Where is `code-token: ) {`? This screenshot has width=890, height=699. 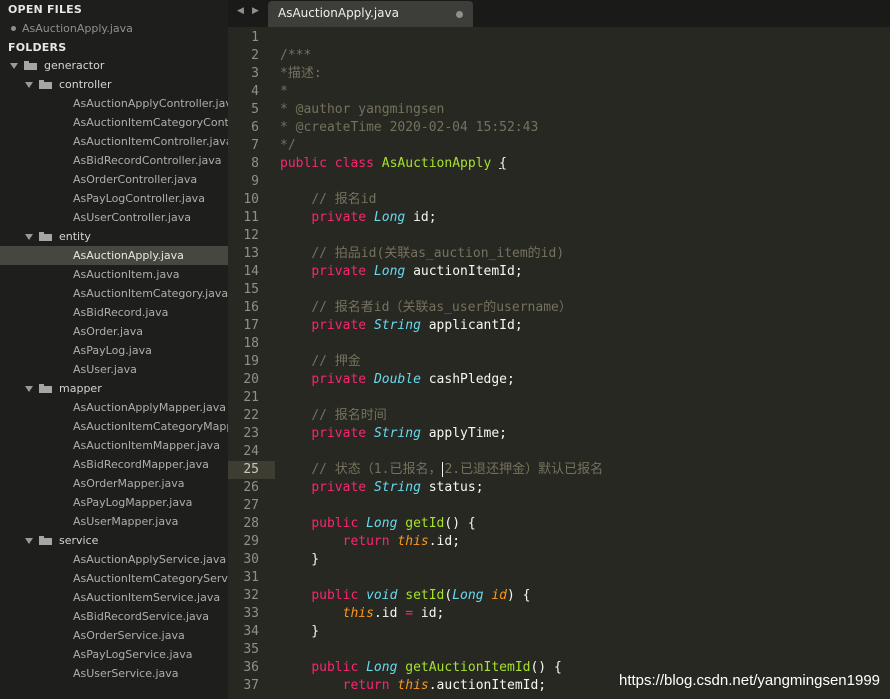 code-token: ) { is located at coordinates (519, 595).